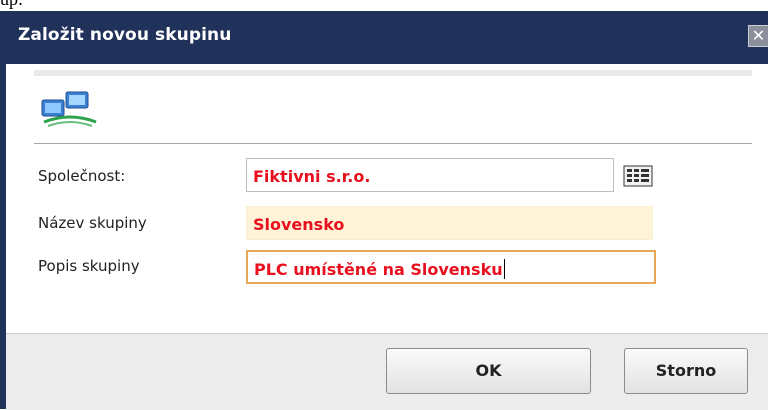  What do you see at coordinates (82, 176) in the screenshot?
I see `company-label: Společnost:` at bounding box center [82, 176].